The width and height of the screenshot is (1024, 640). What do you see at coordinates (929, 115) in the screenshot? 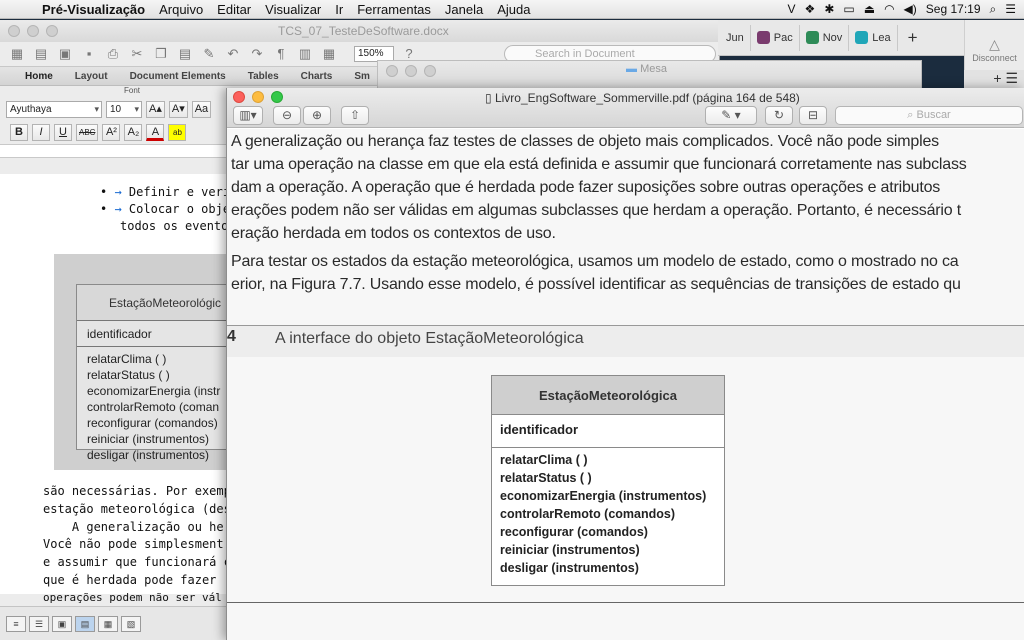
I see `search-input: ⌕ Buscar` at bounding box center [929, 115].